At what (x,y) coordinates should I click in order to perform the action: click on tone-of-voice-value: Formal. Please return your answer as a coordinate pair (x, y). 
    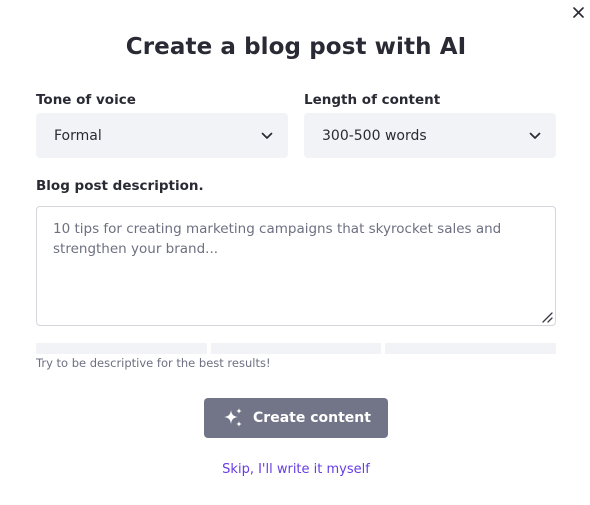
    Looking at the image, I should click on (78, 135).